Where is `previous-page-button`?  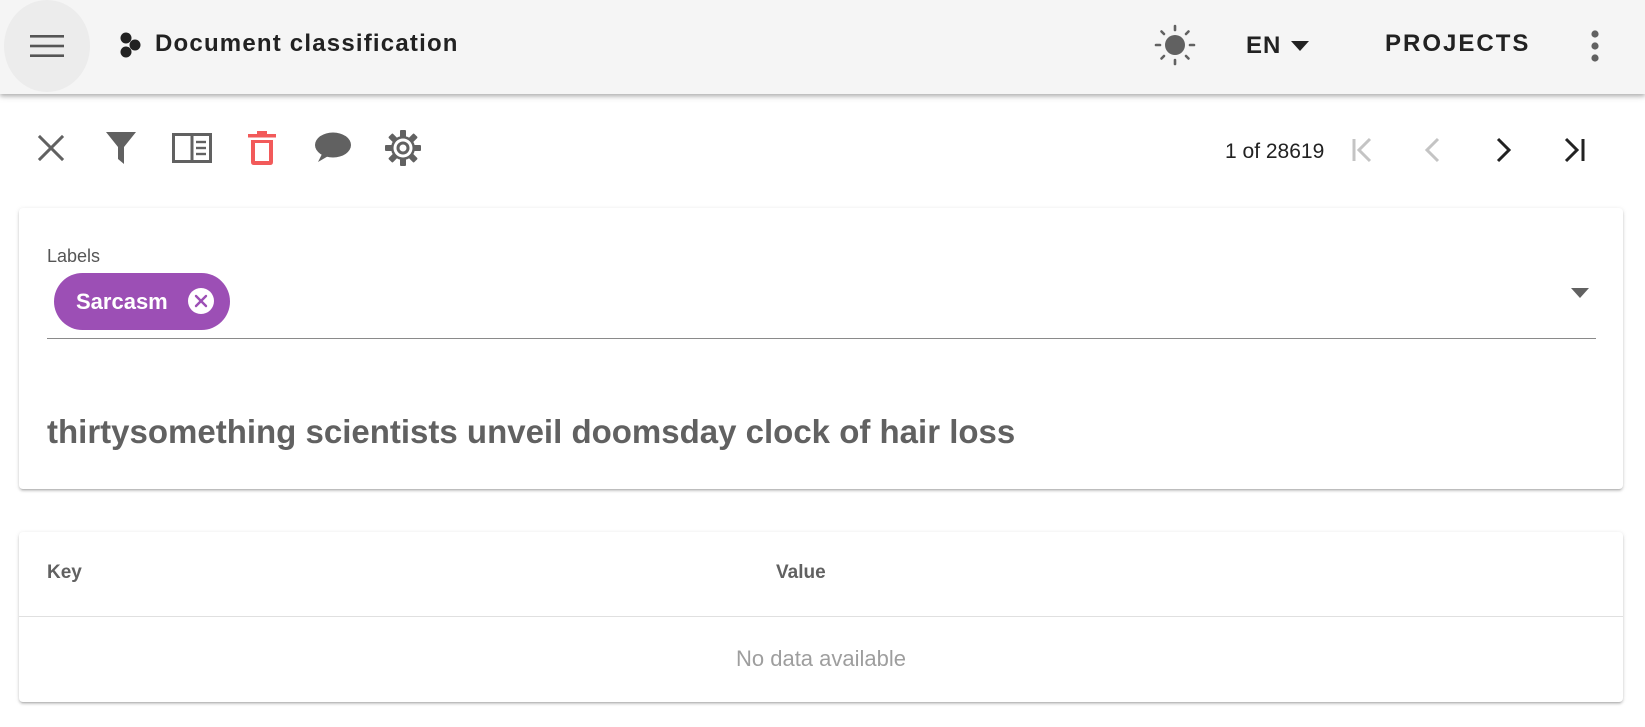 previous-page-button is located at coordinates (1433, 150).